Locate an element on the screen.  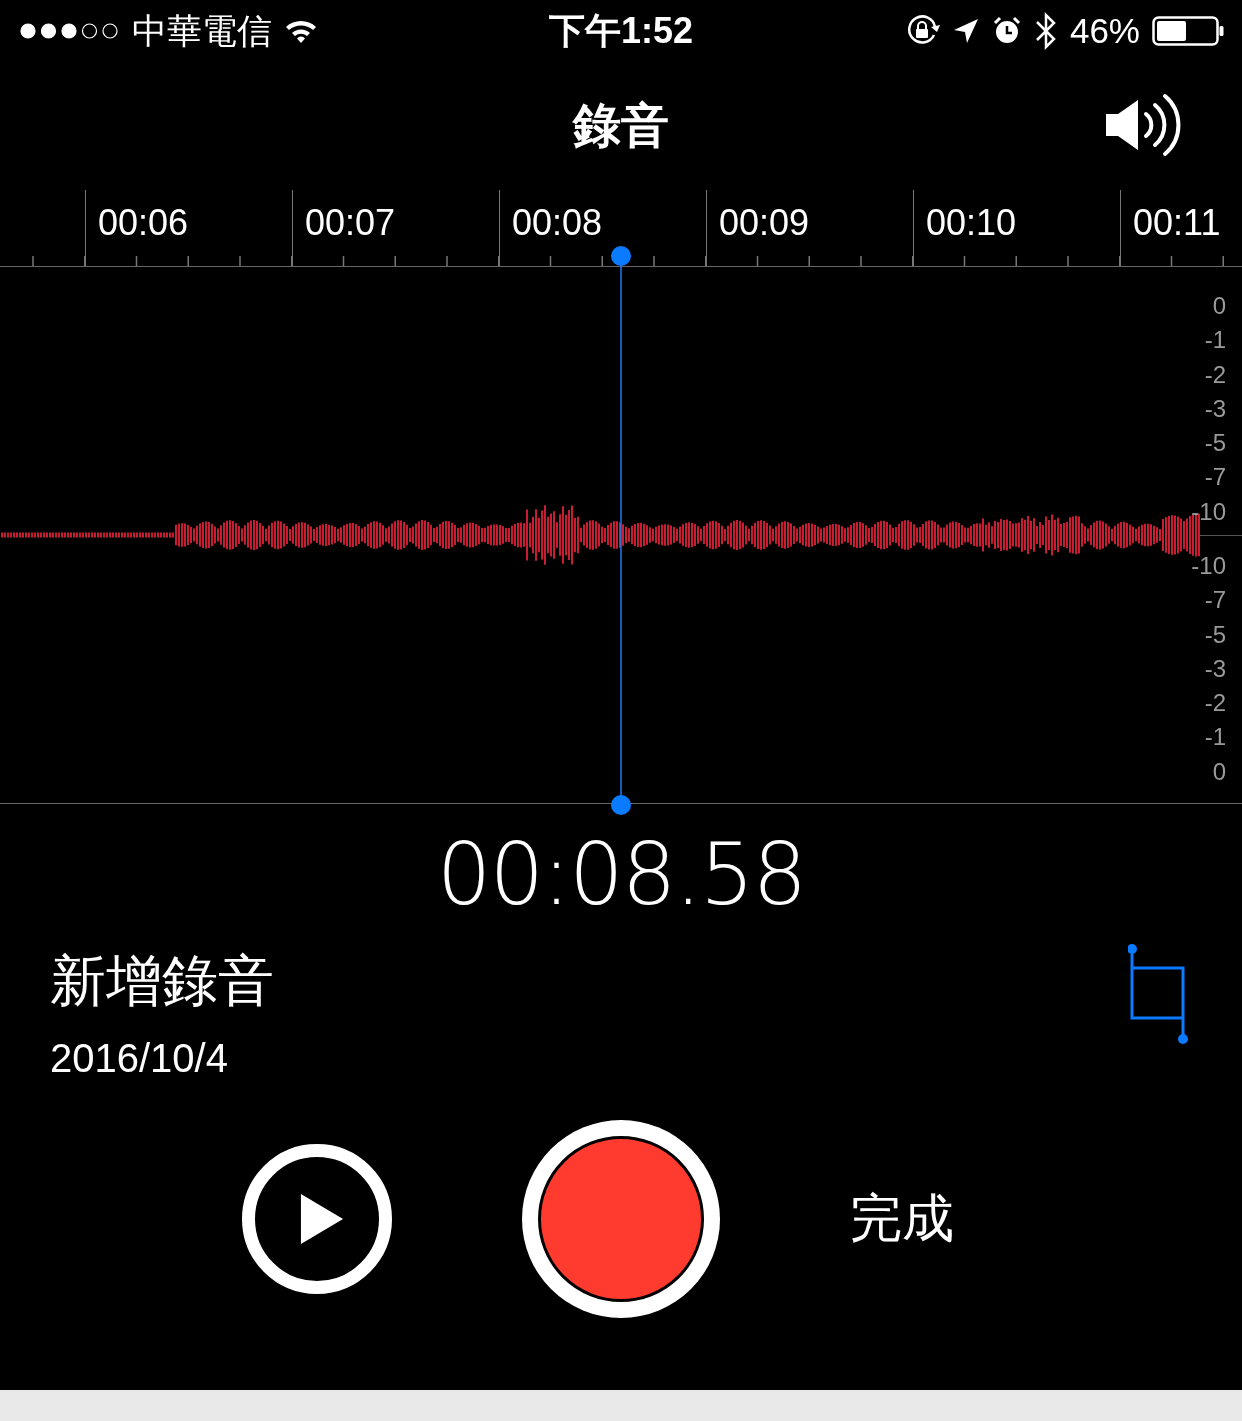
done-button: 完成 is located at coordinates (902, 1219).